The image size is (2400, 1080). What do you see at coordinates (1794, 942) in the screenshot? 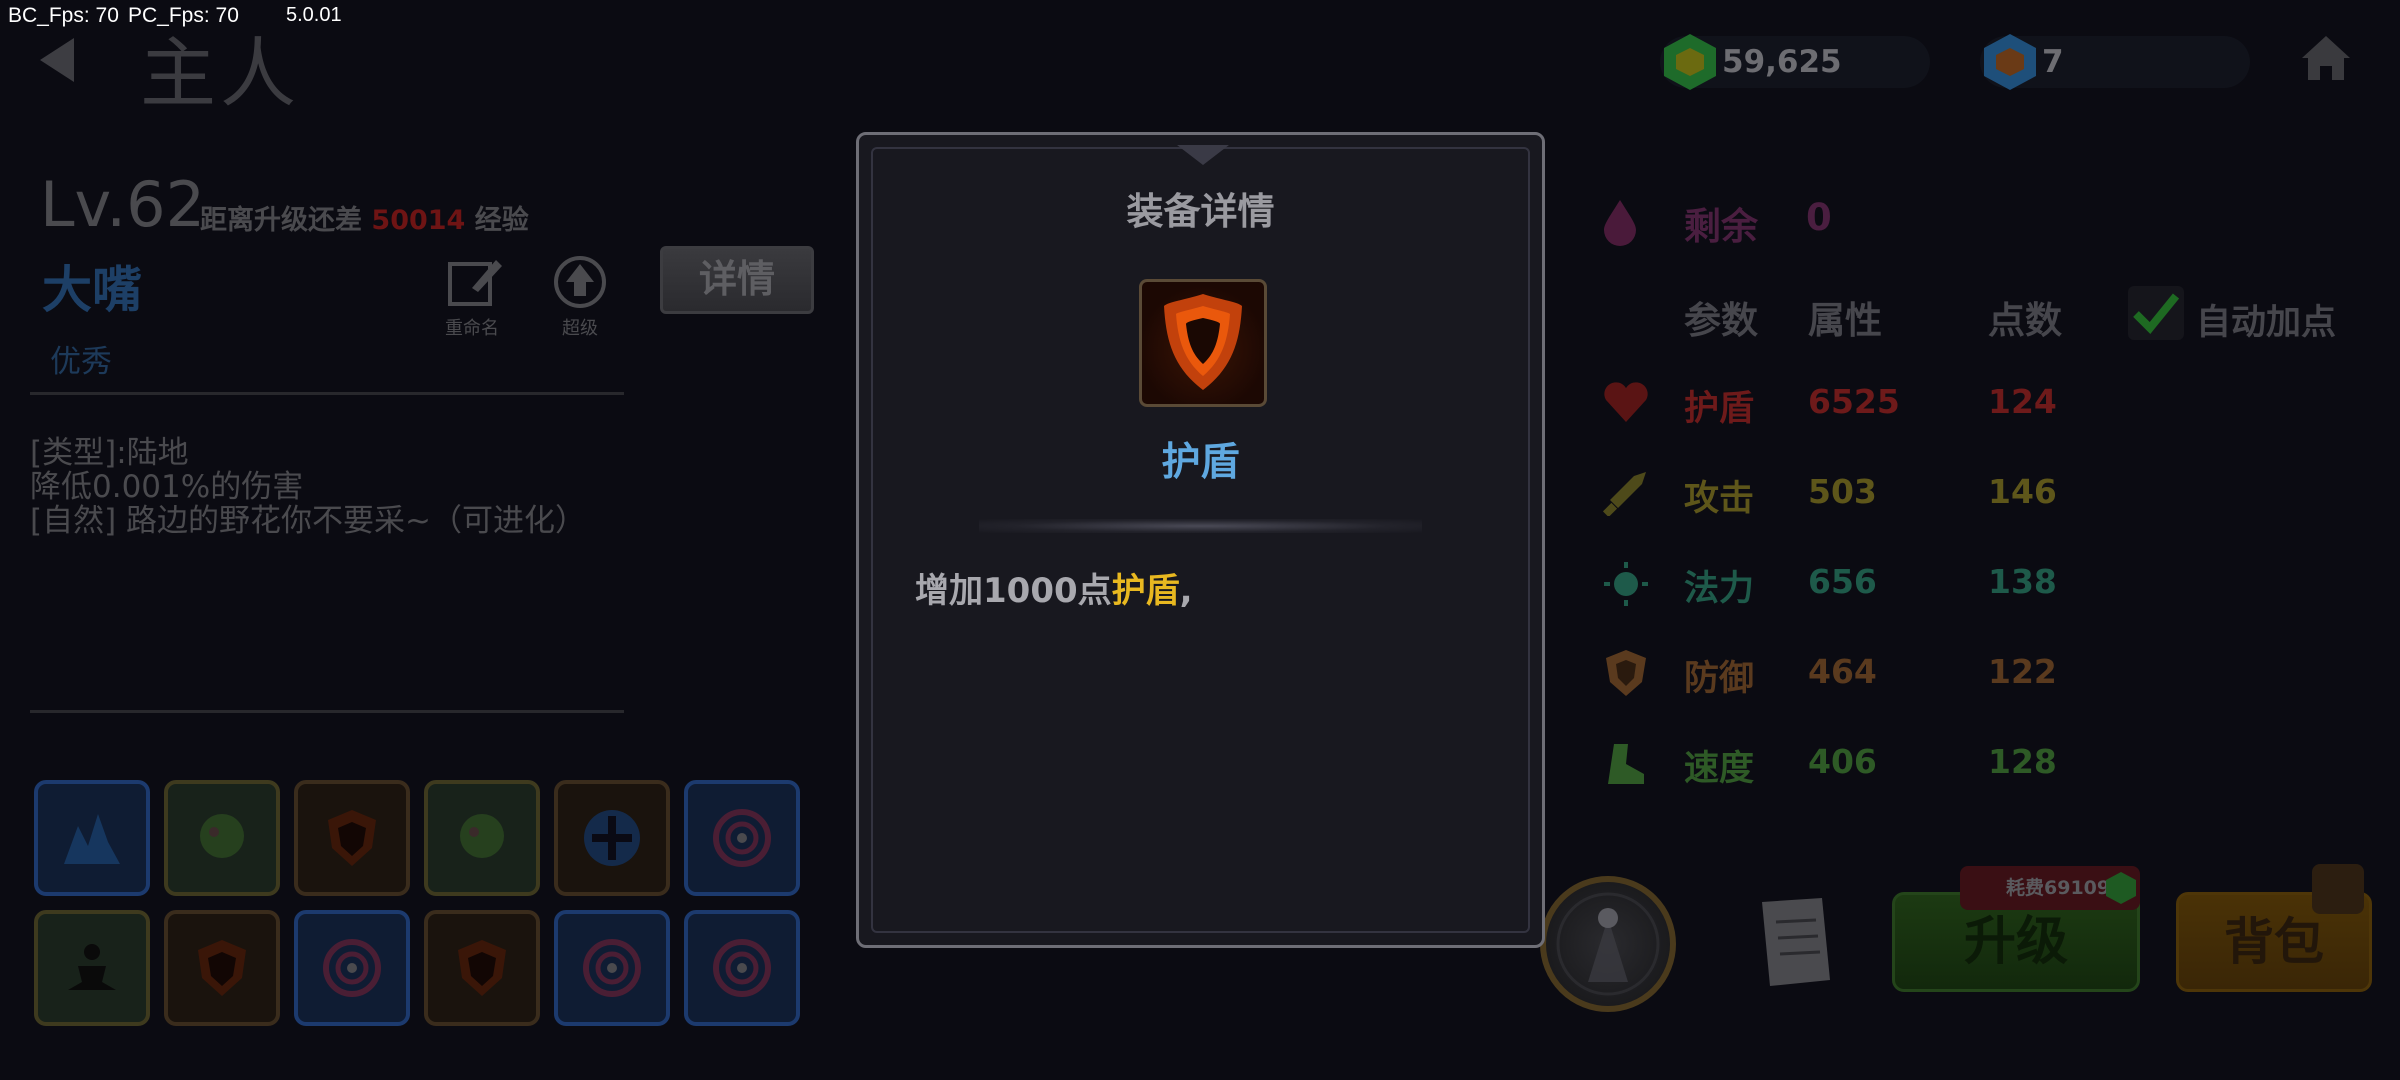
I see `scroll-icon` at bounding box center [1794, 942].